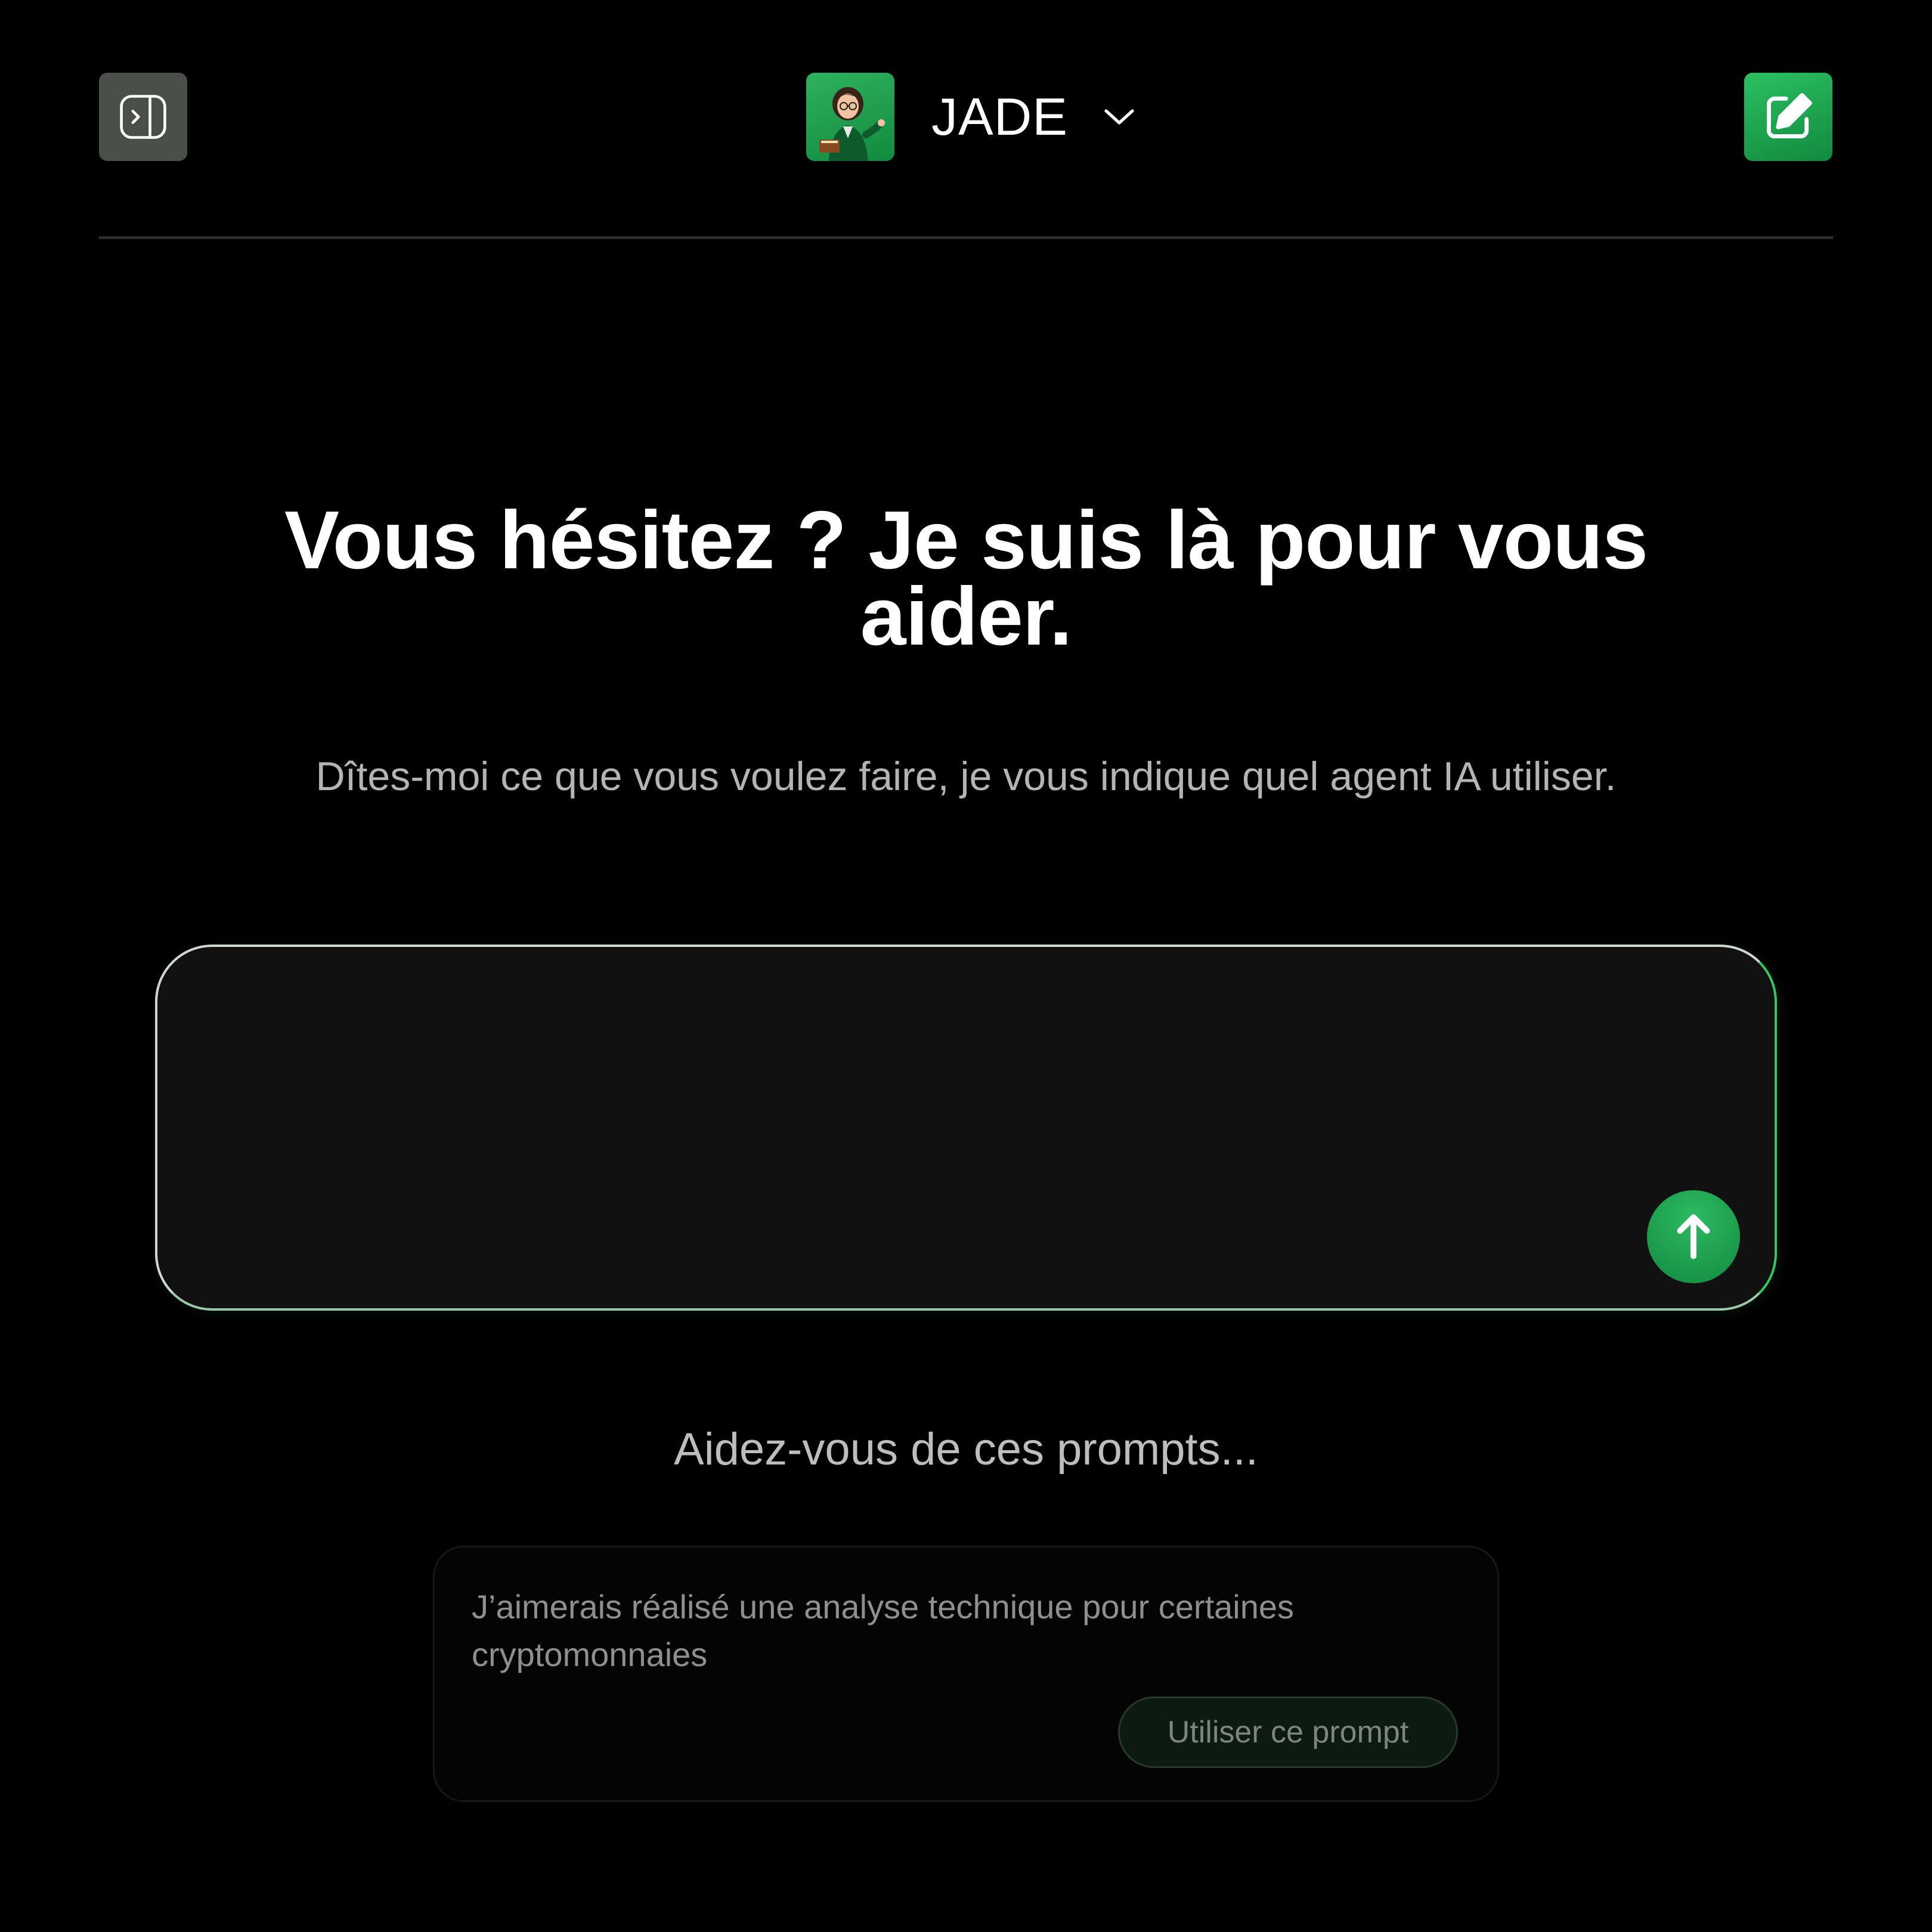  I want to click on sidebar-expand-icon, so click(143, 117).